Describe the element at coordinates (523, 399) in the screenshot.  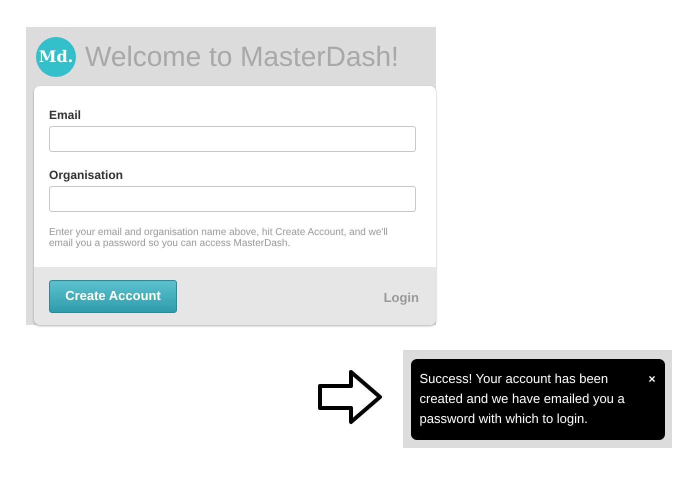
I see `toast-message: Success! Your account has been created and we have emailed you a password with which to login.` at that location.